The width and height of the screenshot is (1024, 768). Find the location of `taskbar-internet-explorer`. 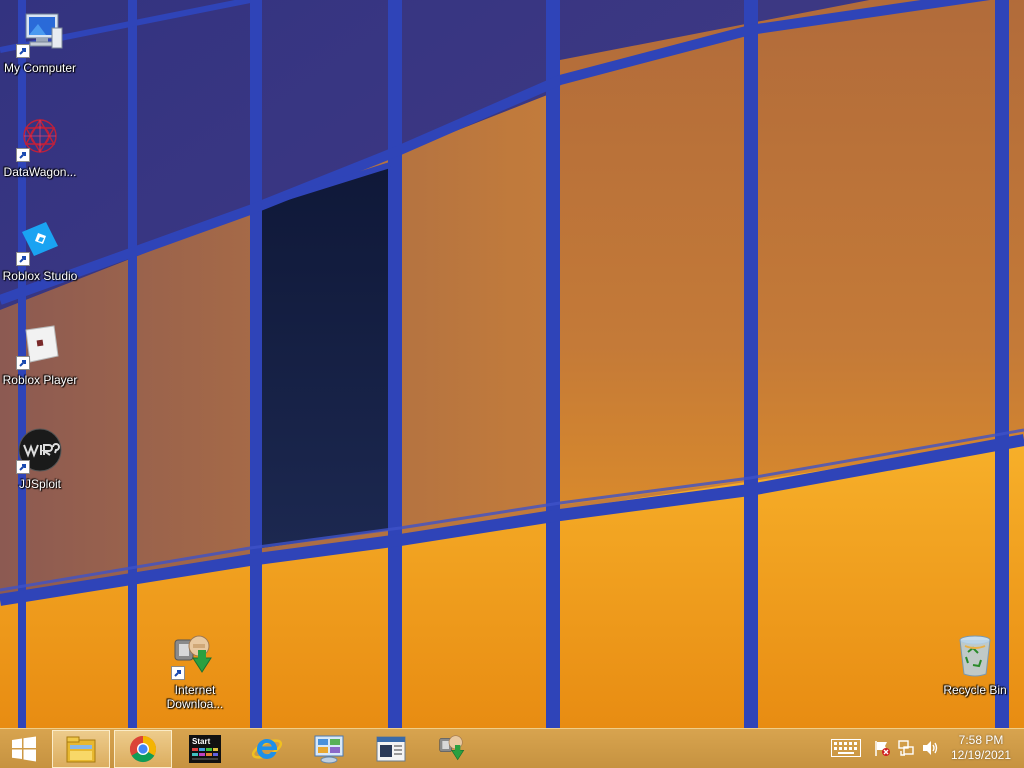

taskbar-internet-explorer is located at coordinates (267, 749).